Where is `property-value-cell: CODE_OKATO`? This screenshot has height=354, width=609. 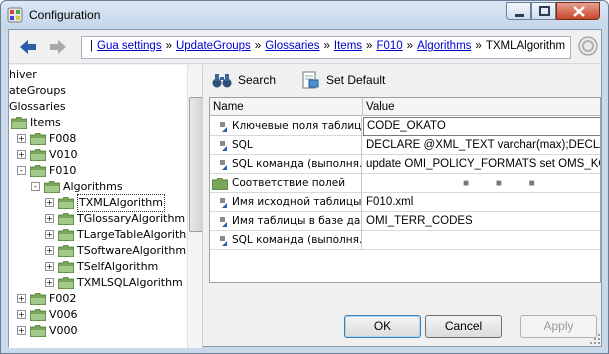 property-value-cell: CODE_OKATO is located at coordinates (481, 126).